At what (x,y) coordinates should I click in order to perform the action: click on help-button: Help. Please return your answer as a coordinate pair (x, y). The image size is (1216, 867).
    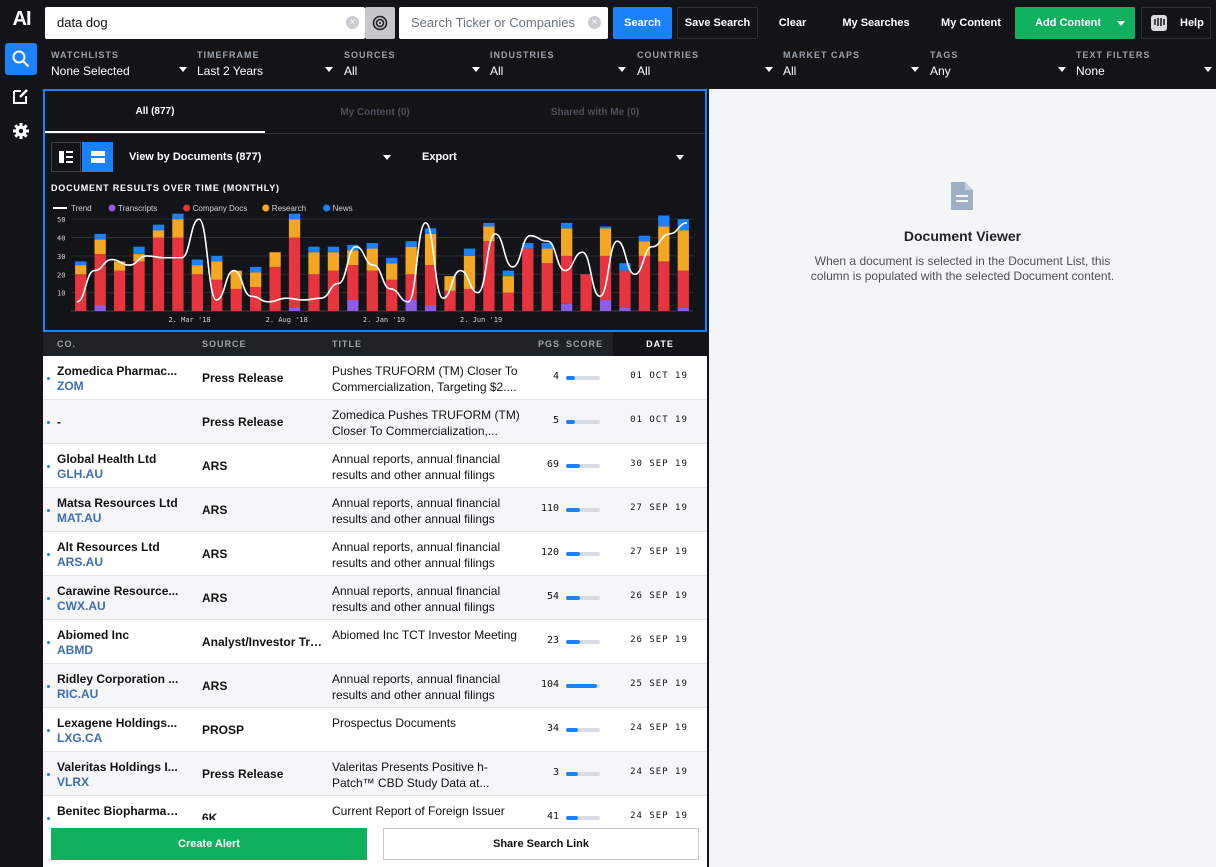
    Looking at the image, I should click on (1176, 23).